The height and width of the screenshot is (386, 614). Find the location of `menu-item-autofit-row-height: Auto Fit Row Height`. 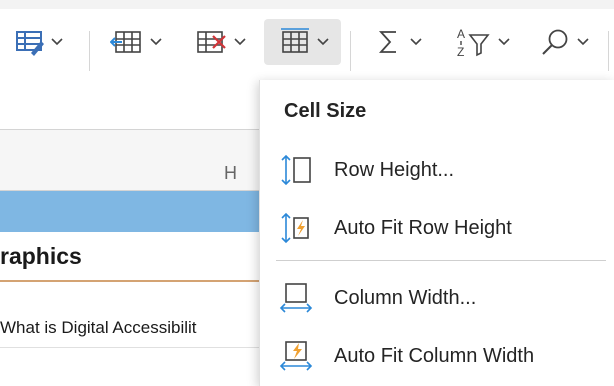

menu-item-autofit-row-height: Auto Fit Row Height is located at coordinates (437, 228).